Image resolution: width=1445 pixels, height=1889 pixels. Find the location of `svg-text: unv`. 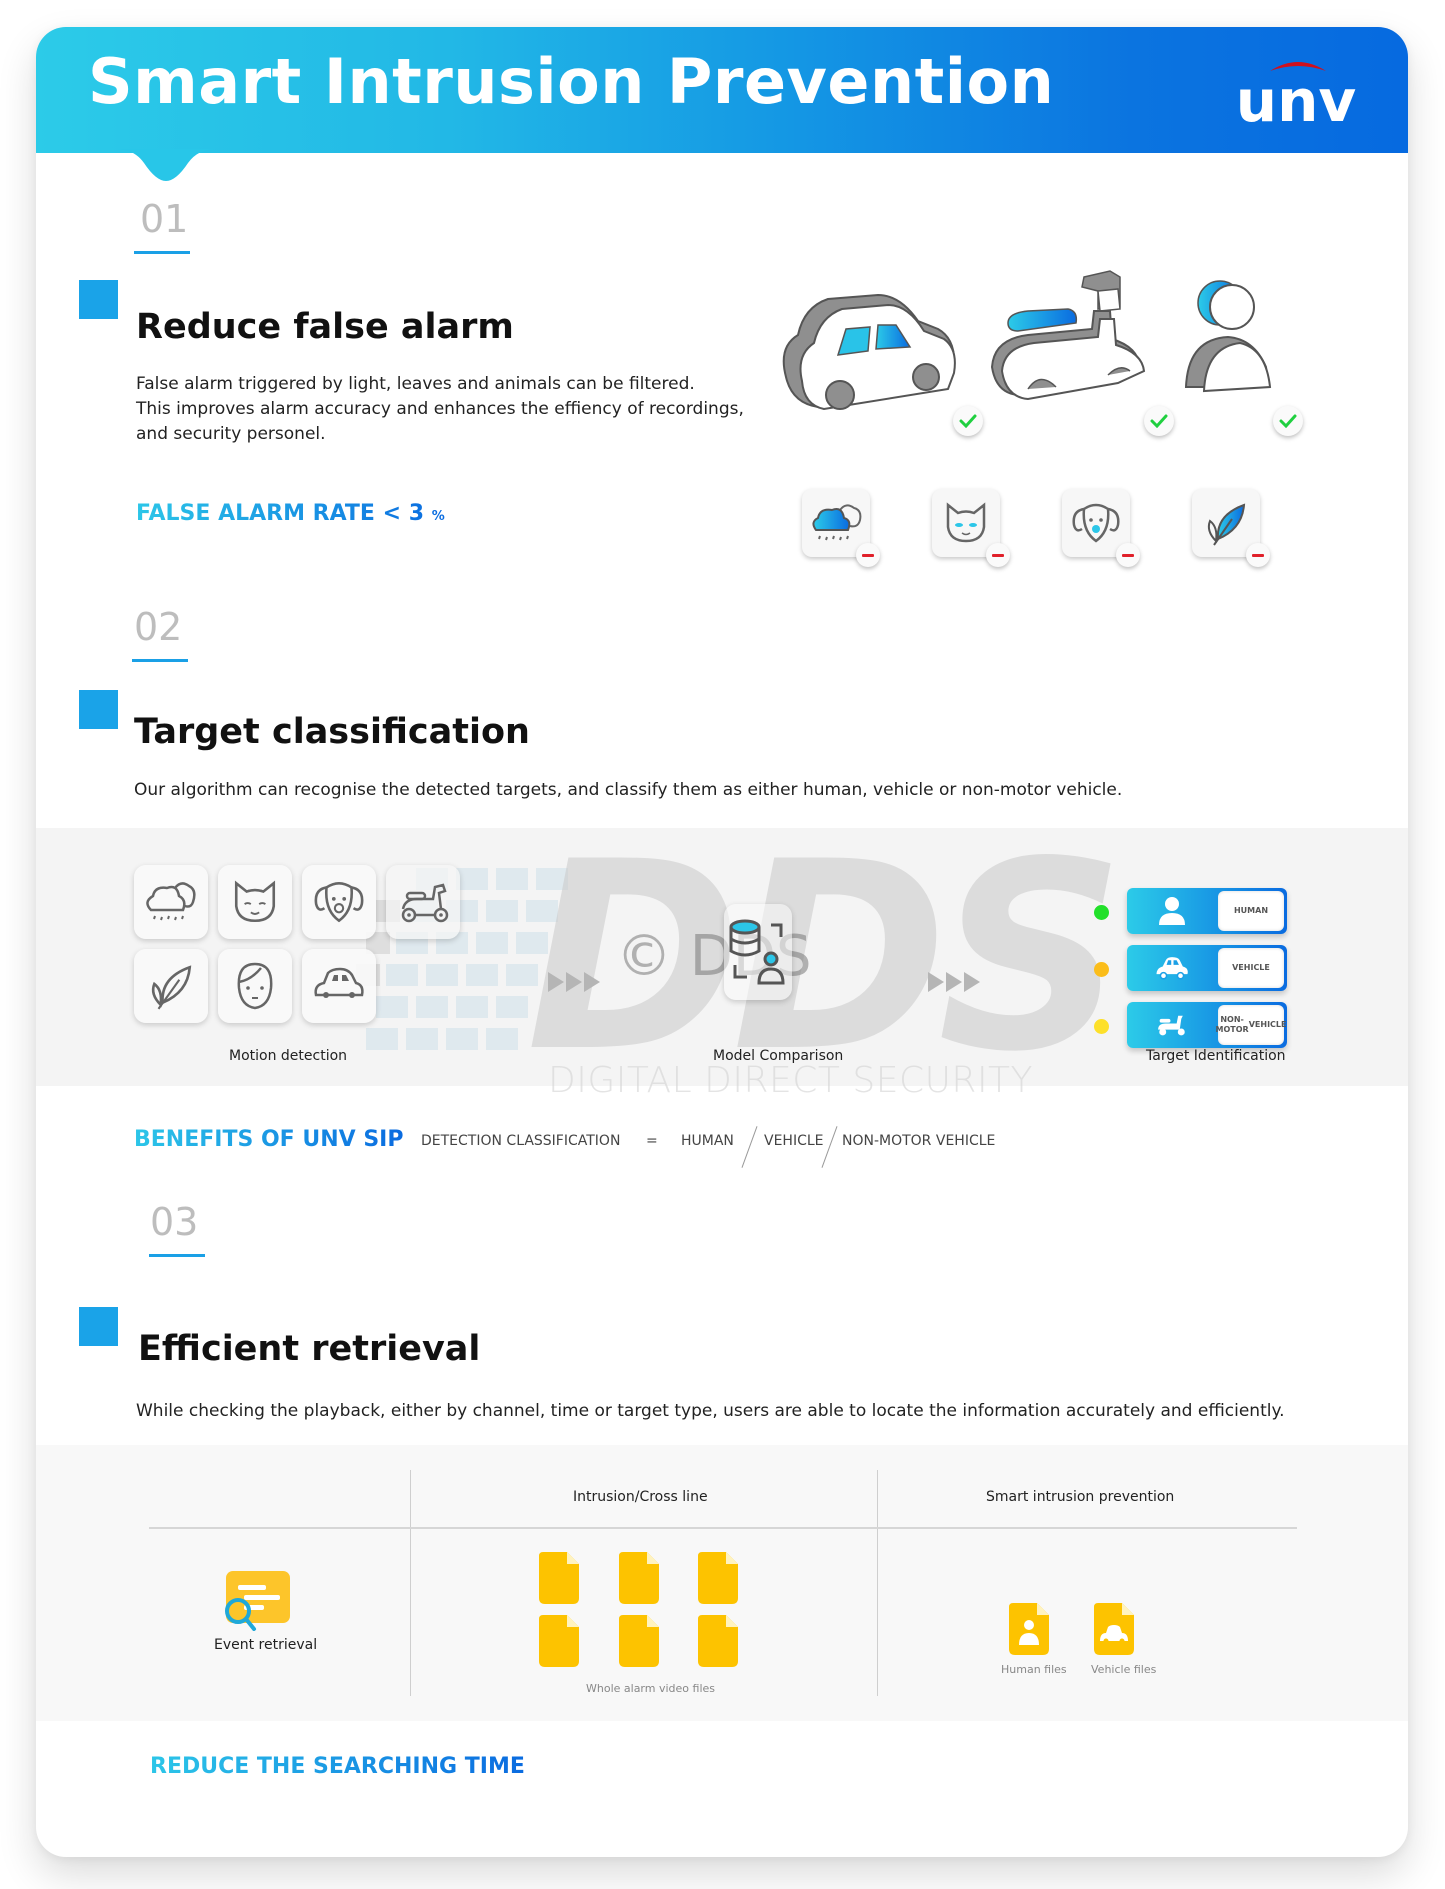

svg-text: unv is located at coordinates (1296, 98).